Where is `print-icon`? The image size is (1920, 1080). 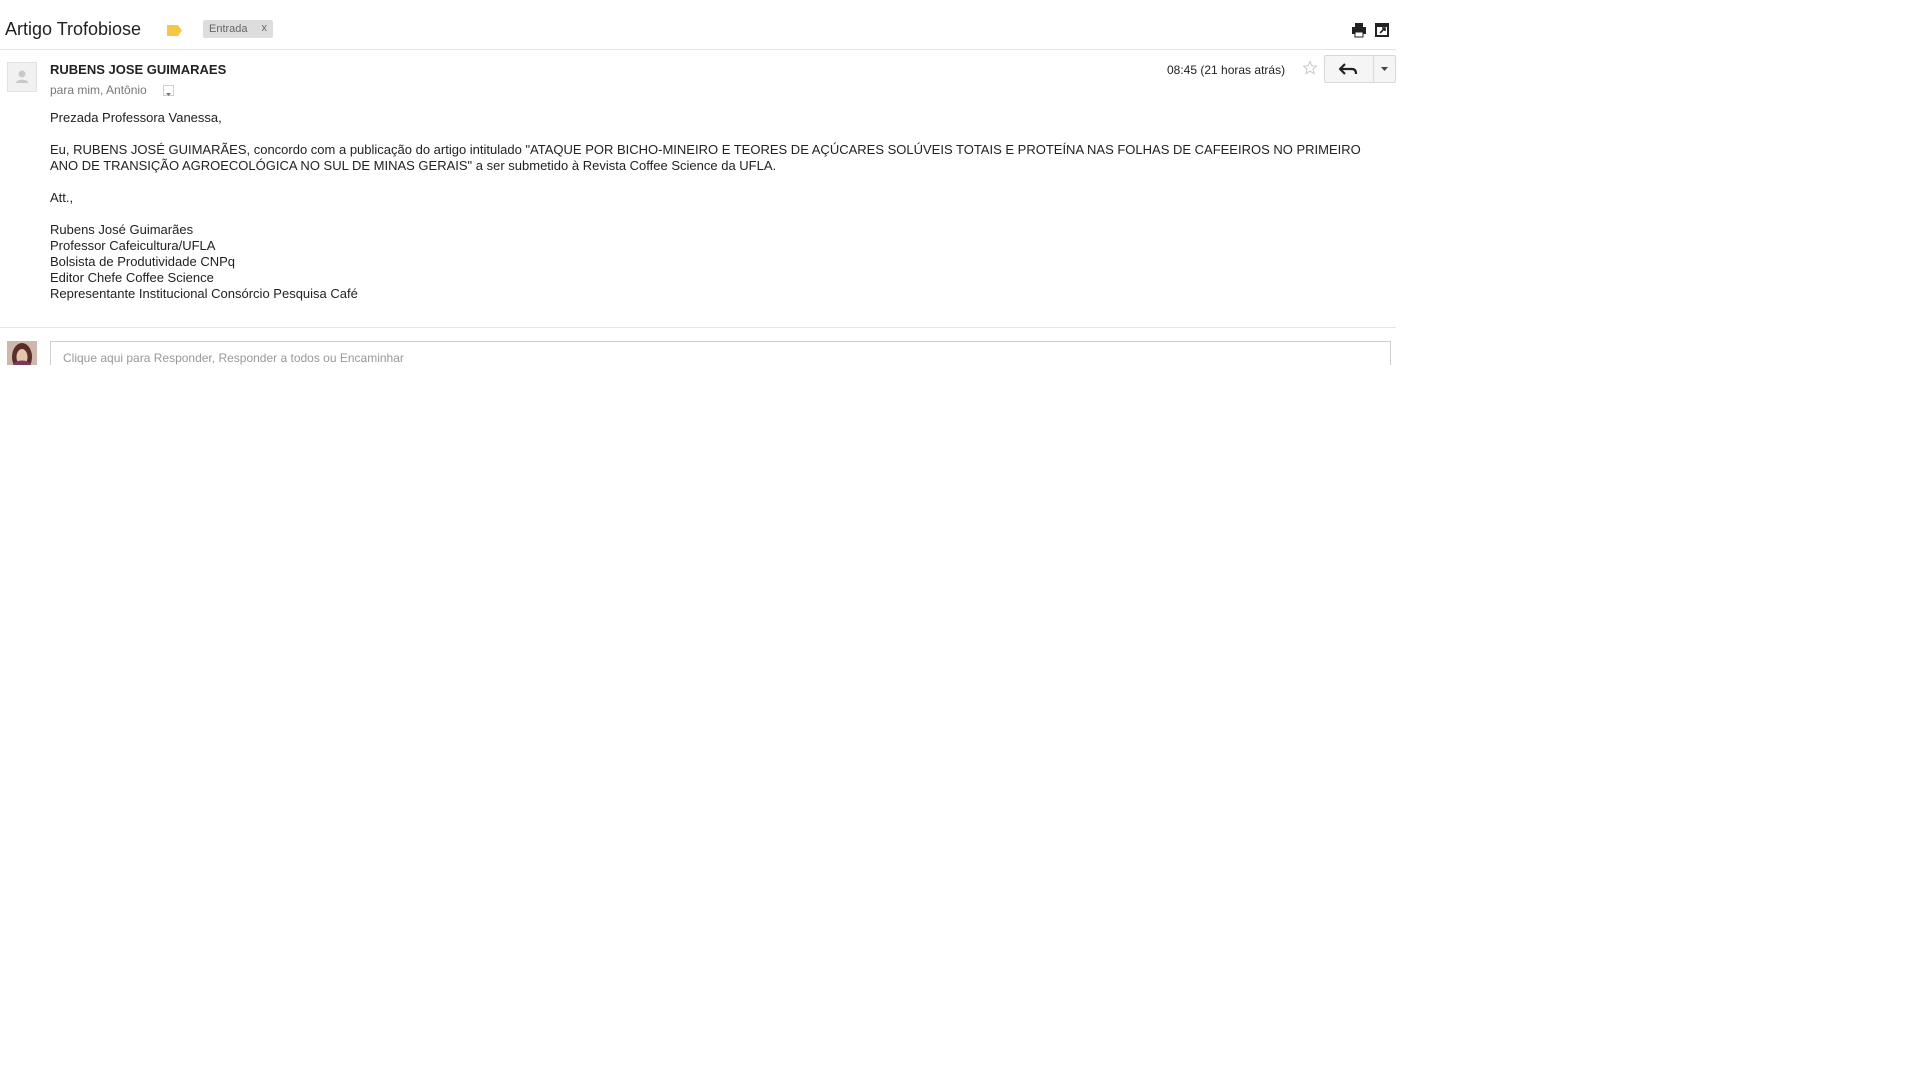
print-icon is located at coordinates (1359, 30).